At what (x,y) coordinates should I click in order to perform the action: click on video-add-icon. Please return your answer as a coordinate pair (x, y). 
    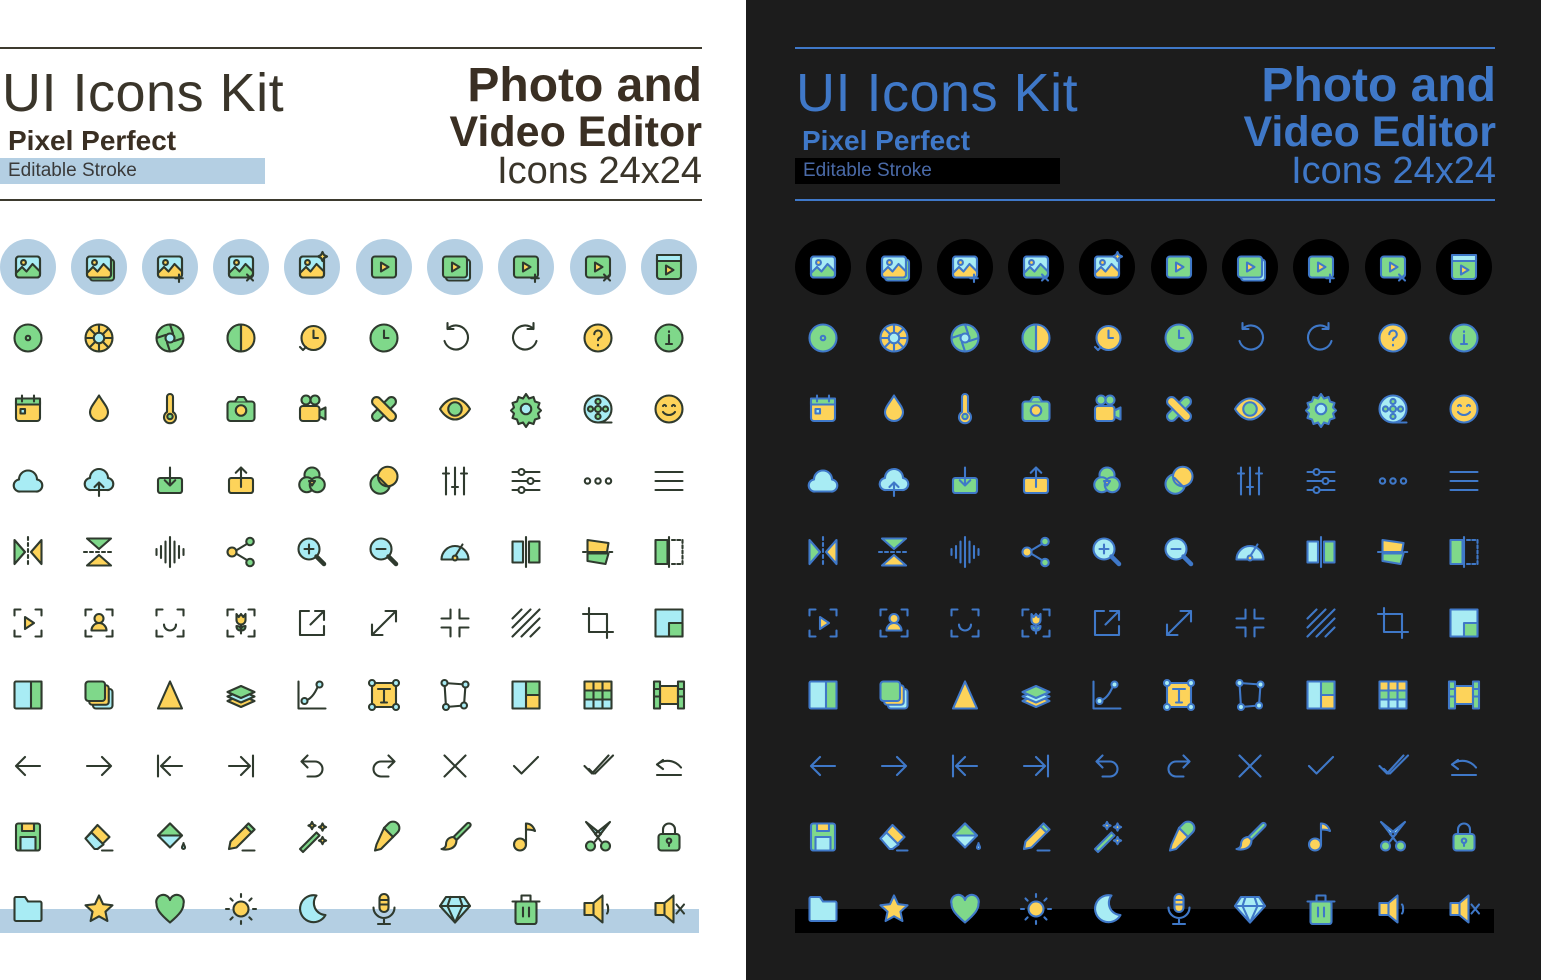
    Looking at the image, I should click on (526, 267).